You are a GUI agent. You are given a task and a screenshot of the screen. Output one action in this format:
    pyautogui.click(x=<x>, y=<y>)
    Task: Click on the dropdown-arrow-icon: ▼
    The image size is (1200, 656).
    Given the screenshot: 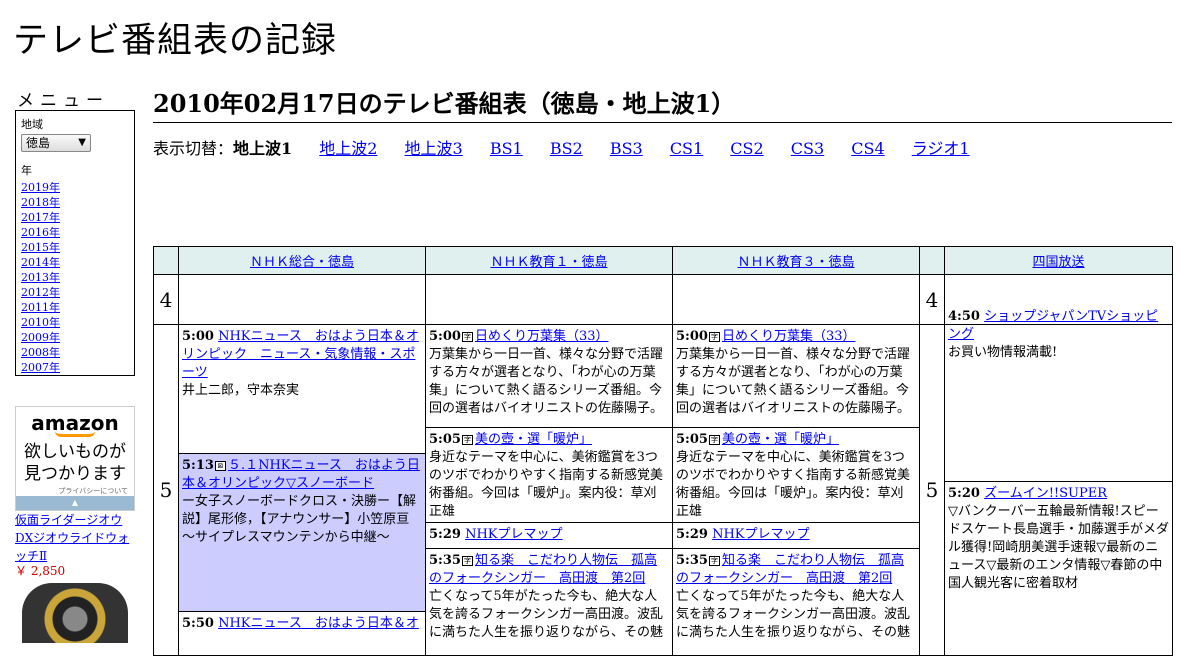 What is the action you would take?
    pyautogui.click(x=82, y=142)
    